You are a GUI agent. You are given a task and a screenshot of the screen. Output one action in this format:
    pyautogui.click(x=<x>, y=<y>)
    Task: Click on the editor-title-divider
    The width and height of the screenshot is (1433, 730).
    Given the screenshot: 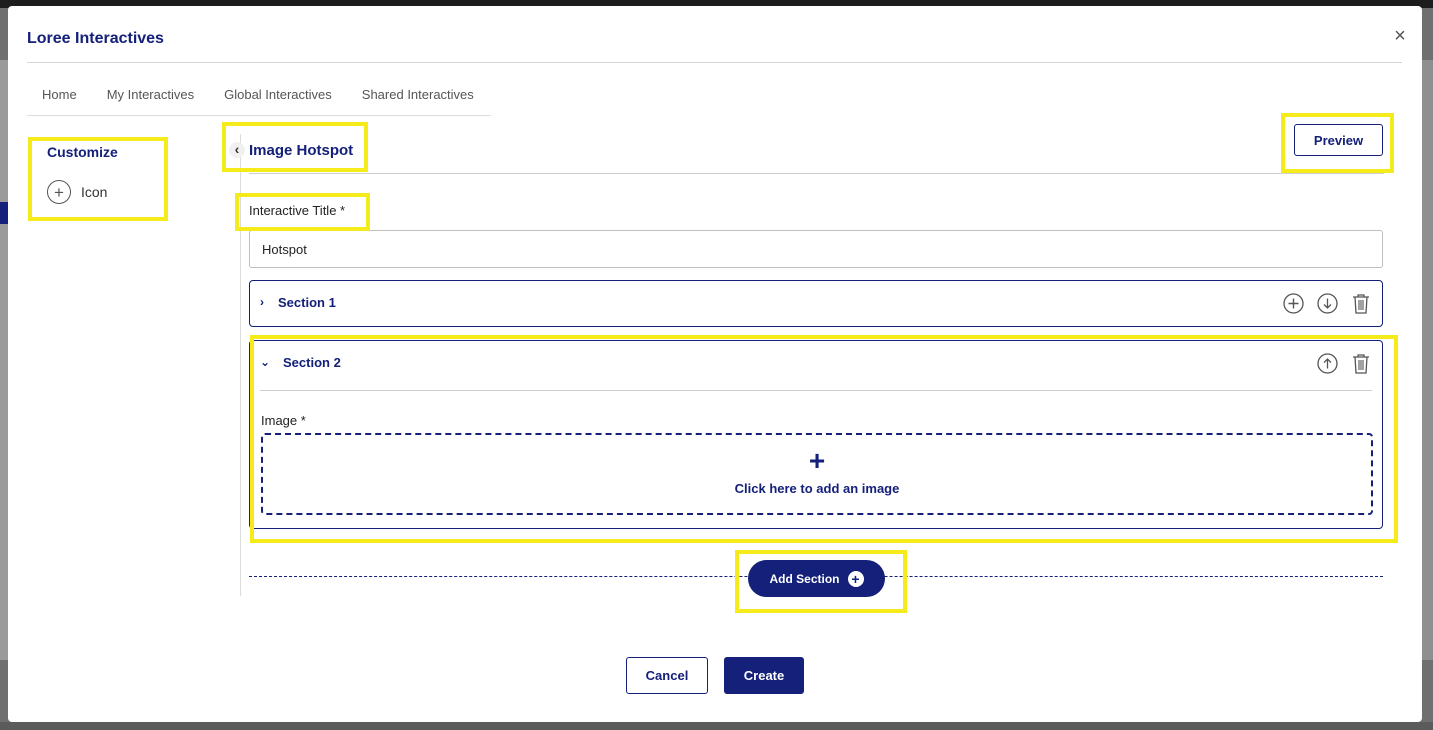 What is the action you would take?
    pyautogui.click(x=816, y=173)
    